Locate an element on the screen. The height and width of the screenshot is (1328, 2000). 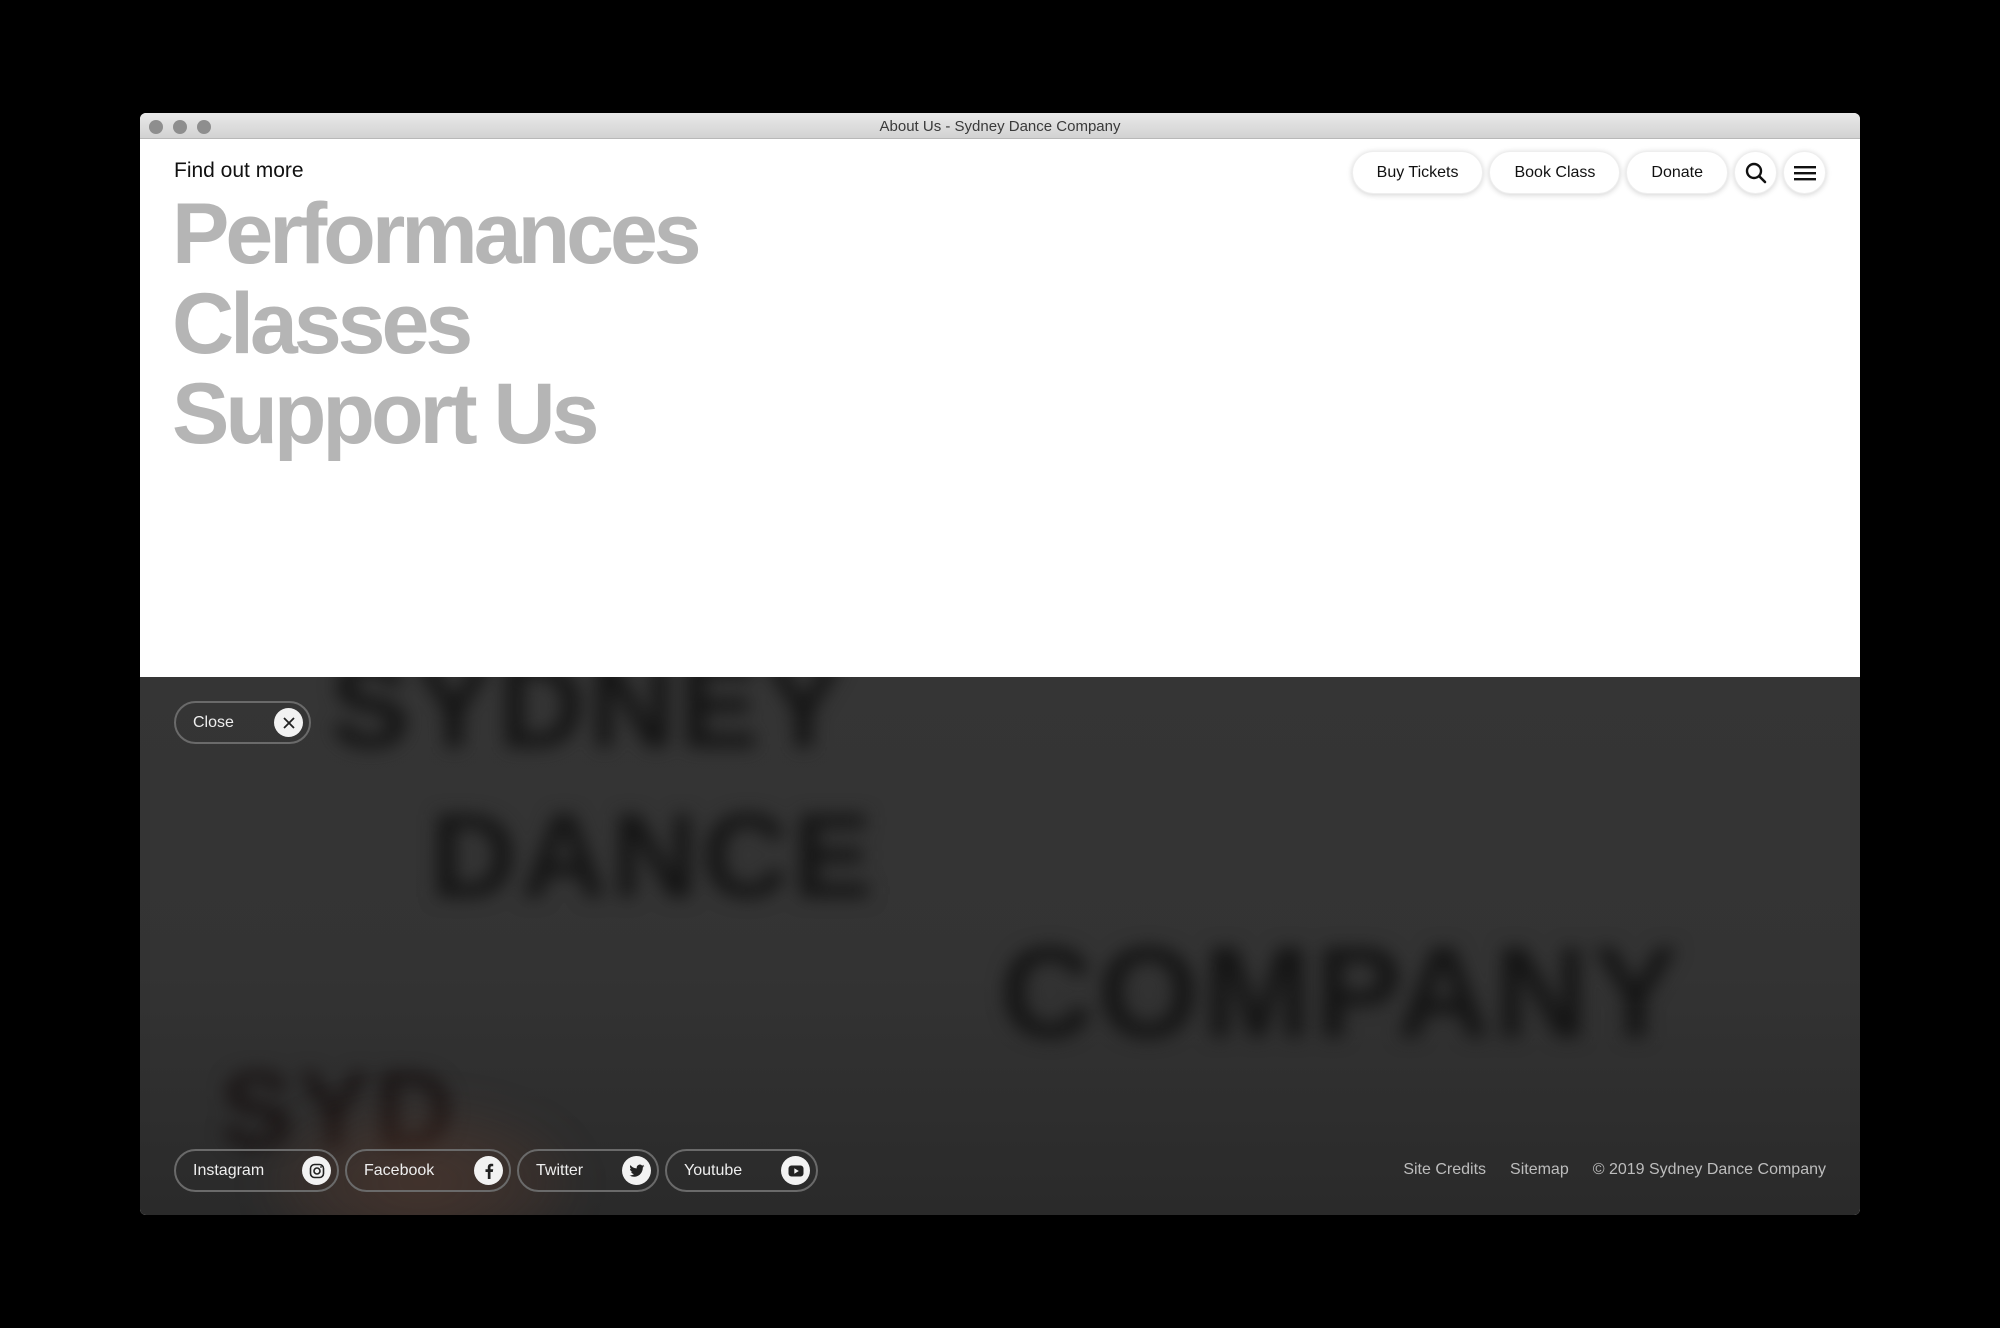
search-button is located at coordinates (1755, 172).